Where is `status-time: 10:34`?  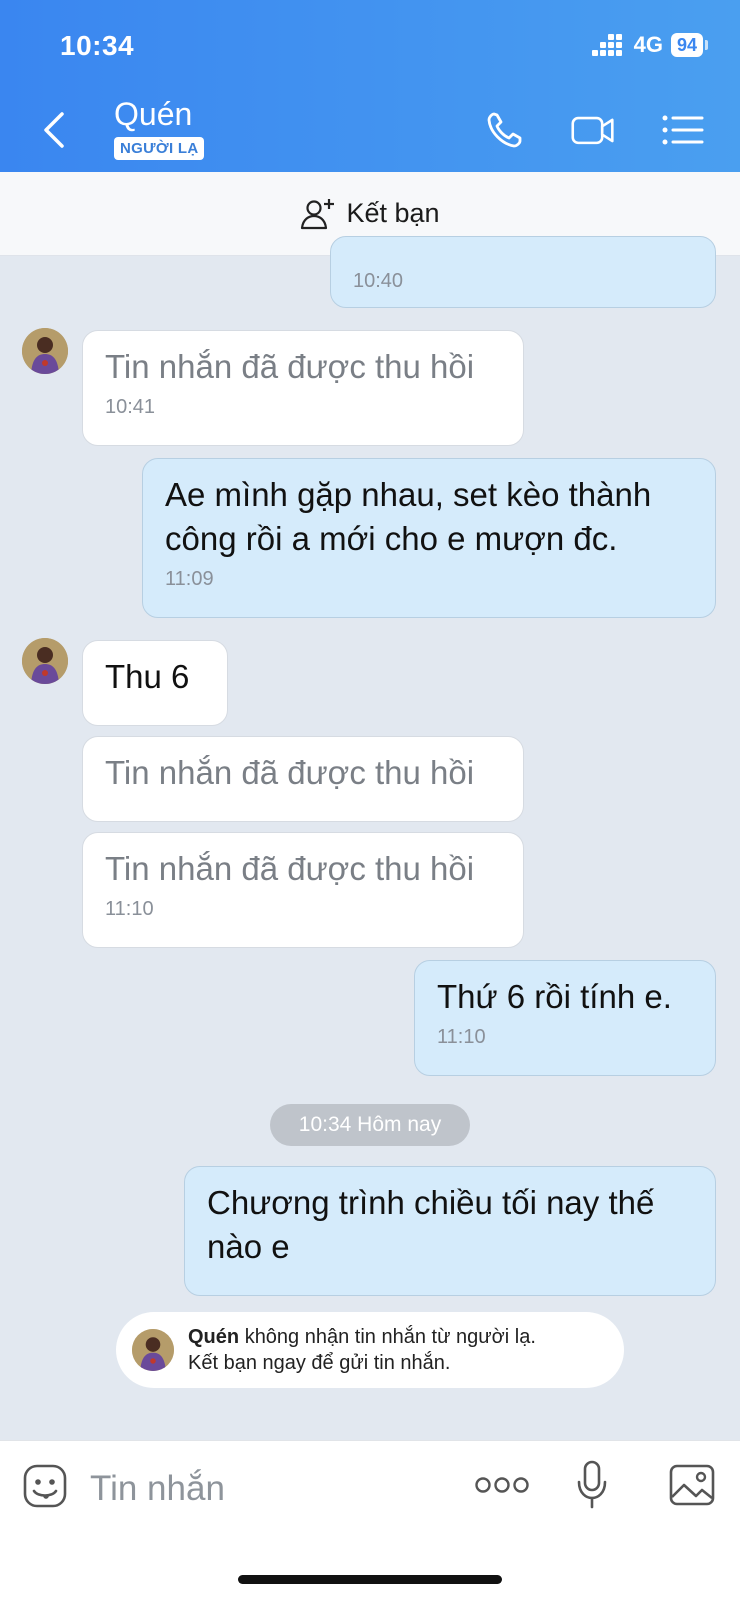
status-time: 10:34 is located at coordinates (97, 45).